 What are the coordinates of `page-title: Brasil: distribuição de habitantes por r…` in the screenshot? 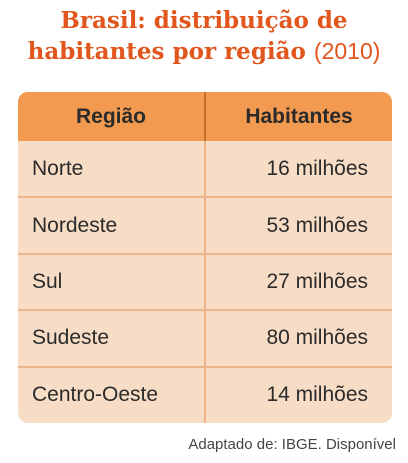 It's located at (204, 36).